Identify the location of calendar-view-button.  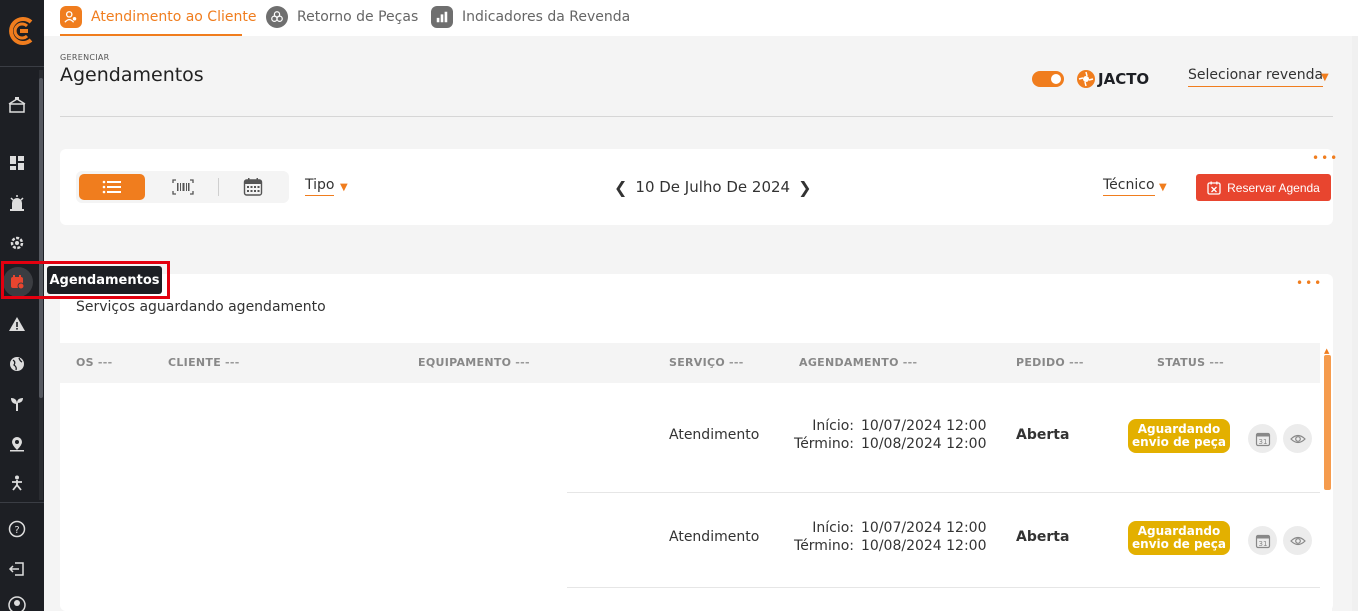
(253, 187).